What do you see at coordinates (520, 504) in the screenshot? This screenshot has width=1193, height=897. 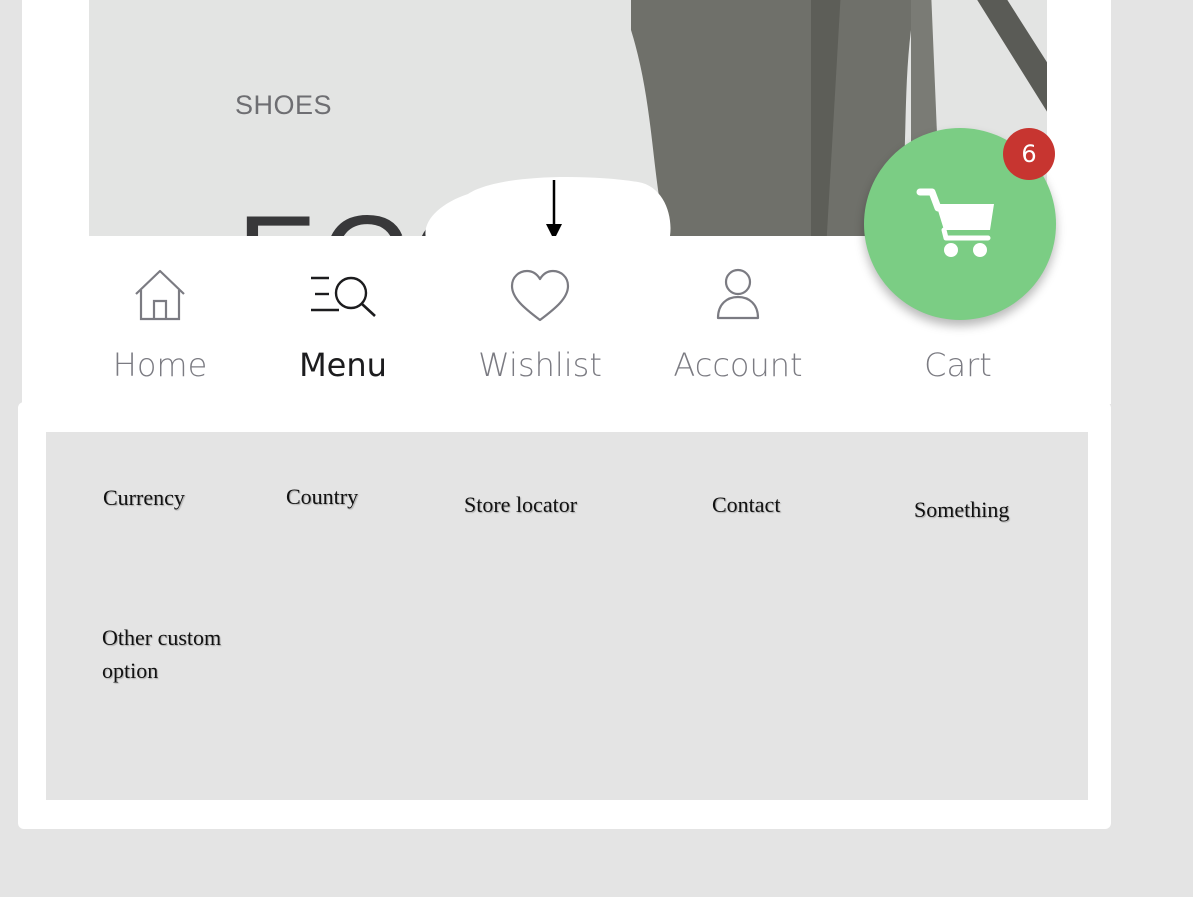 I see `menu-option-store-locator: Store locator` at bounding box center [520, 504].